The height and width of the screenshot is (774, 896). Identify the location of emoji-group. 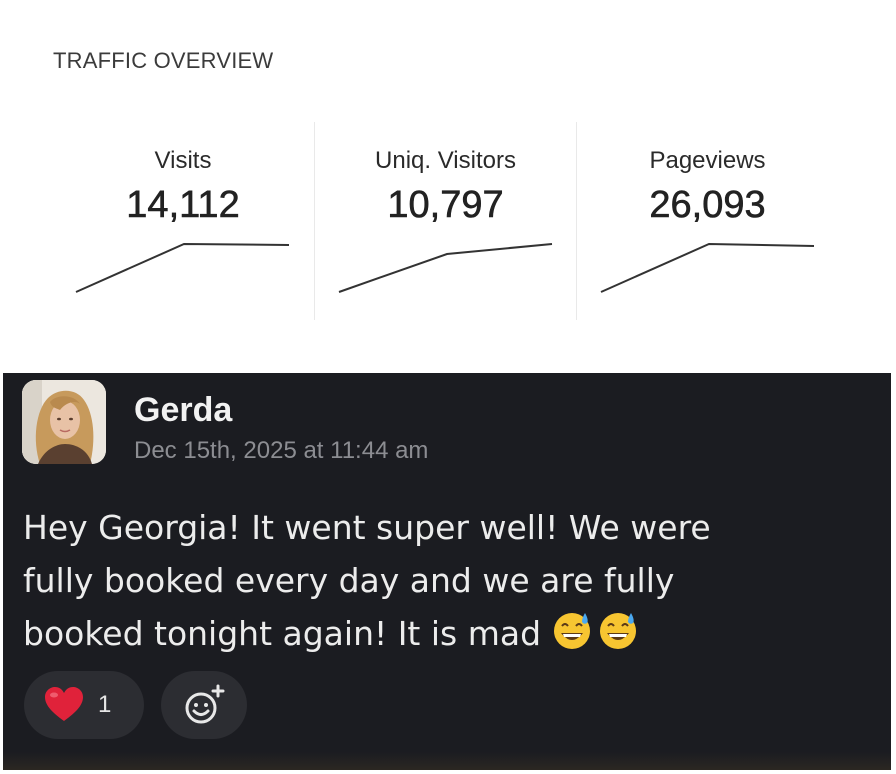
(595, 630).